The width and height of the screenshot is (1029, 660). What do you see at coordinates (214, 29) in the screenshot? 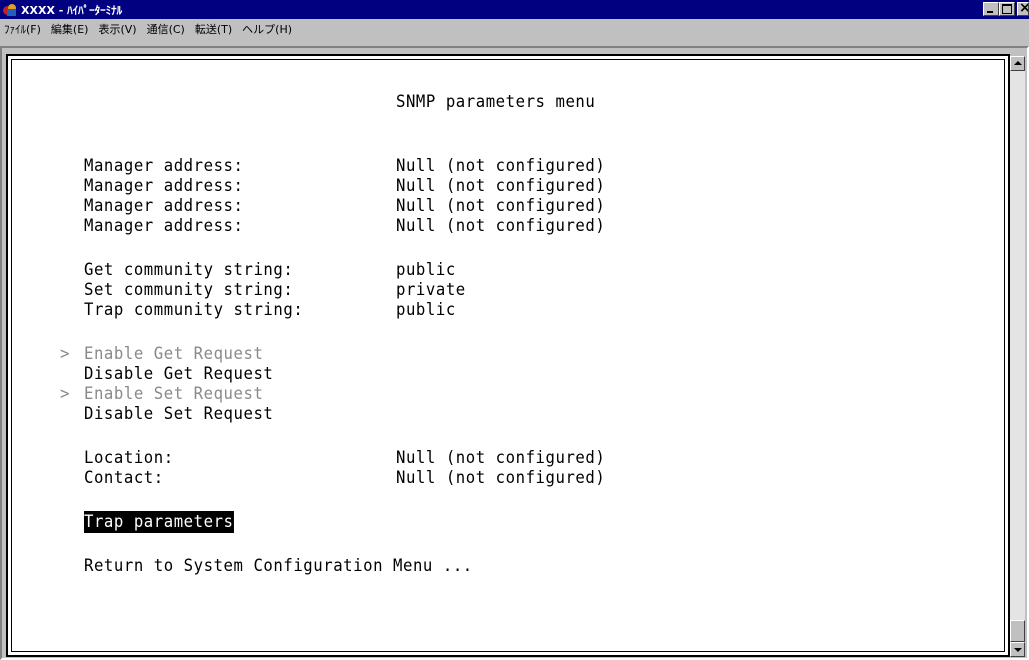
I see `menu-transfer: 転送(T)` at bounding box center [214, 29].